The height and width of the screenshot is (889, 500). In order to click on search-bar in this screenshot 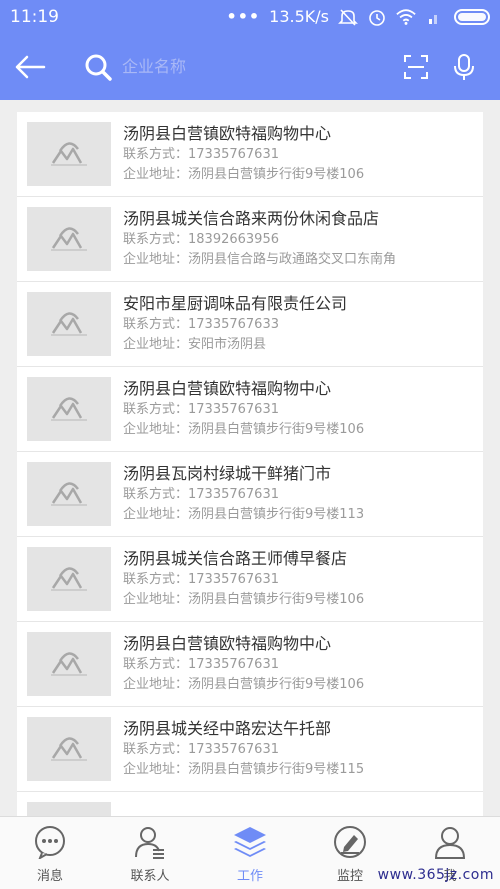, I will do `click(234, 67)`.